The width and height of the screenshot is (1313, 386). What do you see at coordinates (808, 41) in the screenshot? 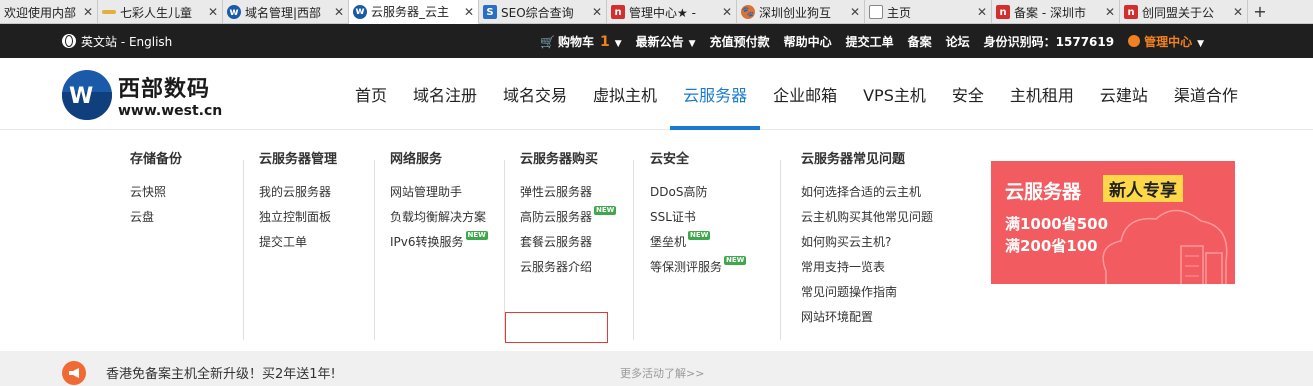
I see `help-center-link: 帮助中心` at bounding box center [808, 41].